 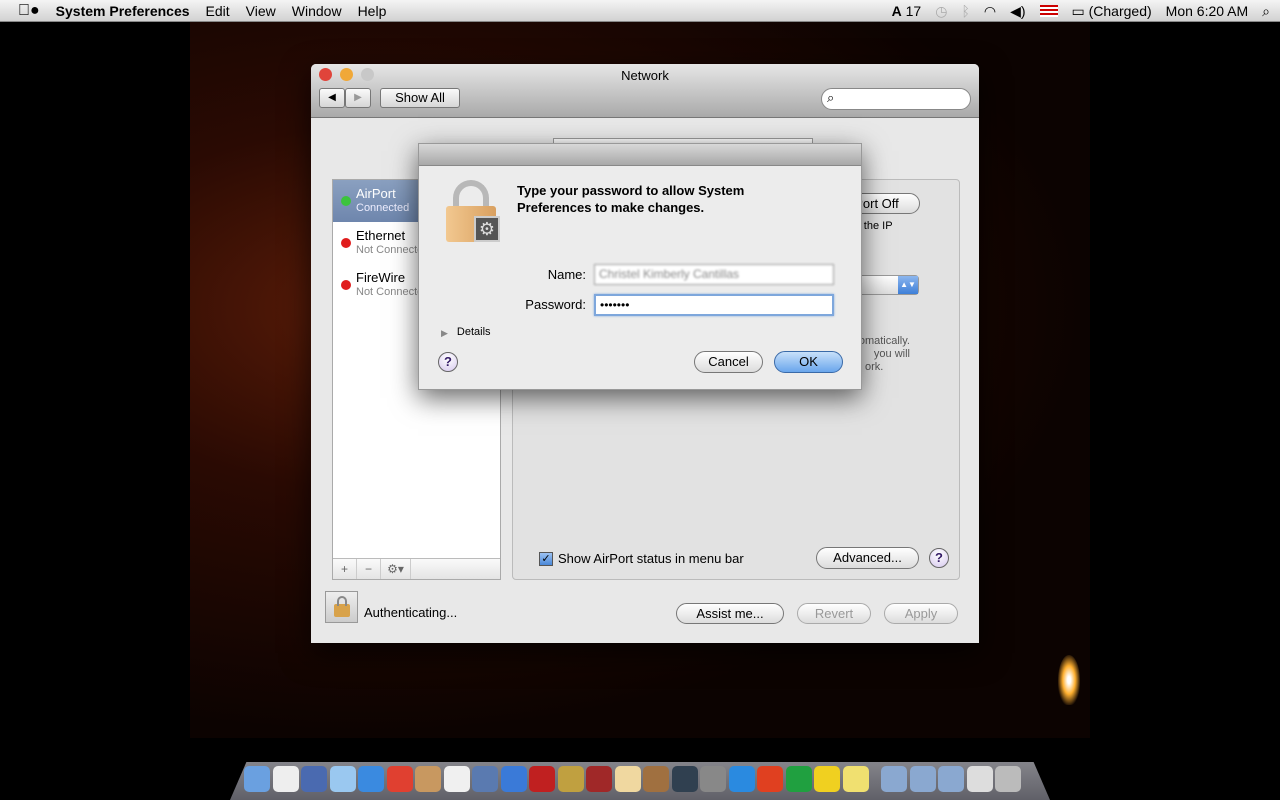 What do you see at coordinates (599, 779) in the screenshot?
I see `dock-item-dictionary` at bounding box center [599, 779].